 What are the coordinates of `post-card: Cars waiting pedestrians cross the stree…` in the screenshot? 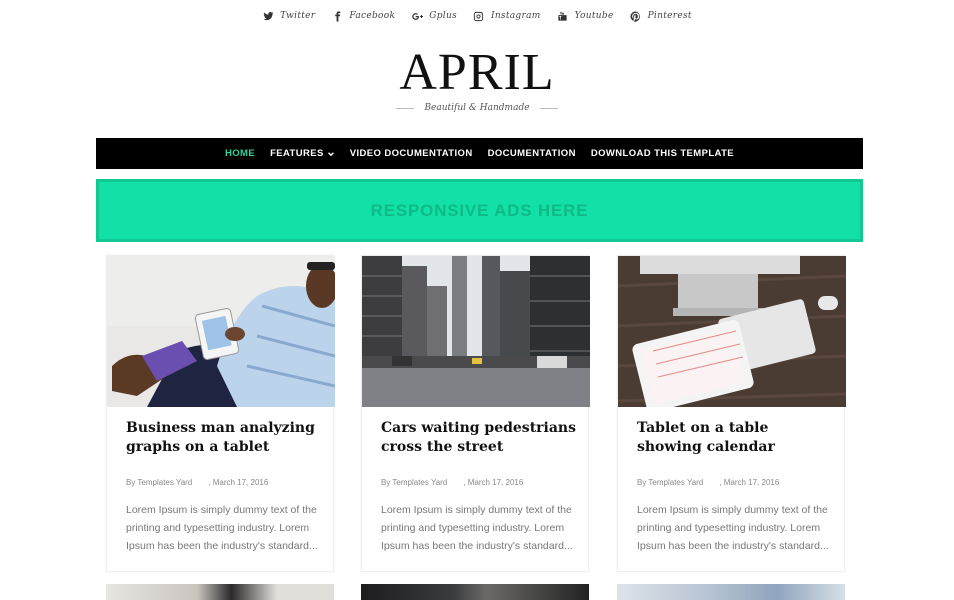 It's located at (475, 413).